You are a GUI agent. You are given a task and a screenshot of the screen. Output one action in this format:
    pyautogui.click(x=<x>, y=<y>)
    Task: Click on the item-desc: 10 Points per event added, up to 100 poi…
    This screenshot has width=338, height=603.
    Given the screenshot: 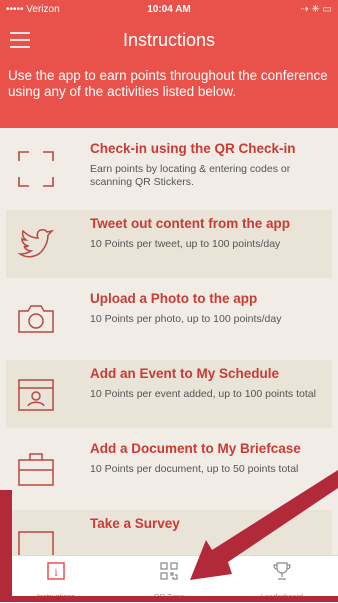 What is the action you would take?
    pyautogui.click(x=203, y=394)
    